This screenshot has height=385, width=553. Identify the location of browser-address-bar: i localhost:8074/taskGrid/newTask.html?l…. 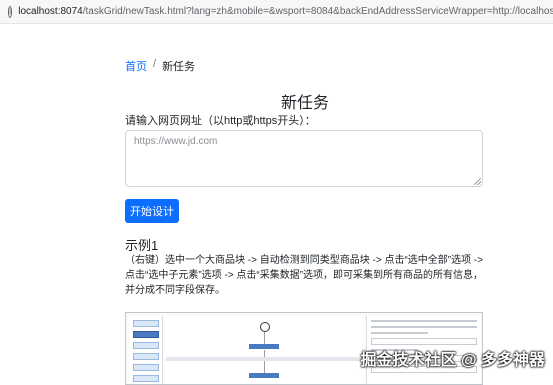
(276, 12).